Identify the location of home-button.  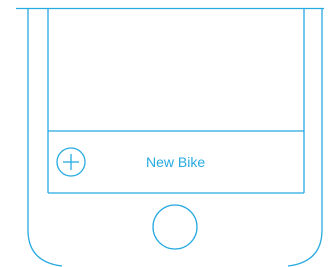
(175, 227).